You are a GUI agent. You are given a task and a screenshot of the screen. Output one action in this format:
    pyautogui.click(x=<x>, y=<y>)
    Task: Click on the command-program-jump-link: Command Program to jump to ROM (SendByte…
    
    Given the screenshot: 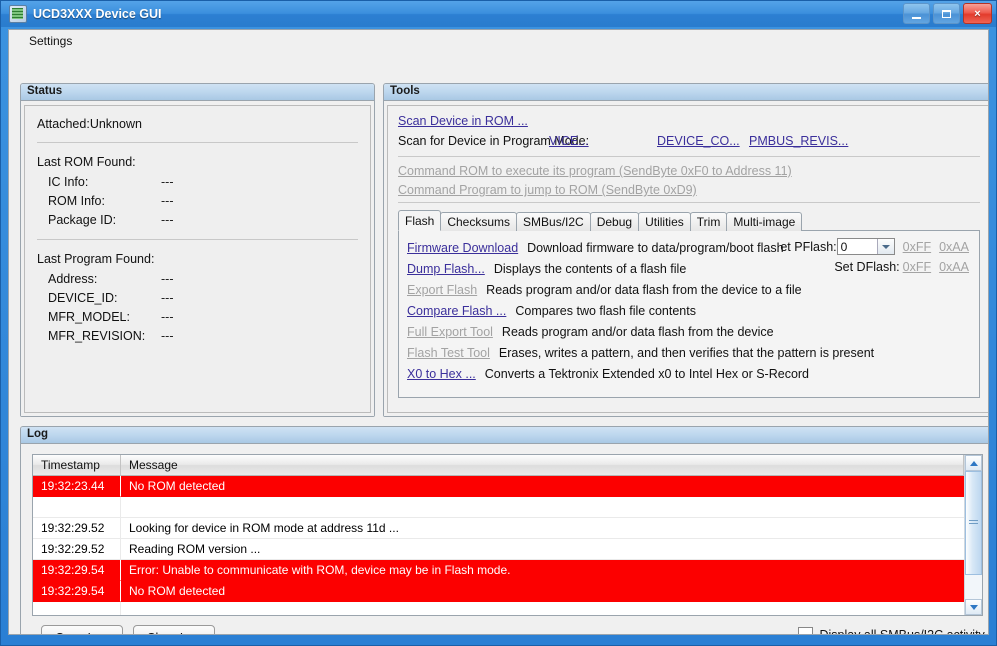 What is the action you would take?
    pyautogui.click(x=547, y=190)
    